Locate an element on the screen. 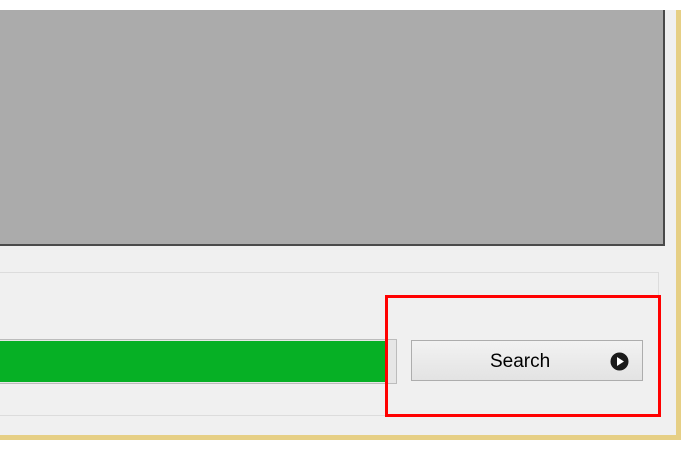 Image resolution: width=694 pixels, height=450 pixels. search-button-label: Search is located at coordinates (520, 361).